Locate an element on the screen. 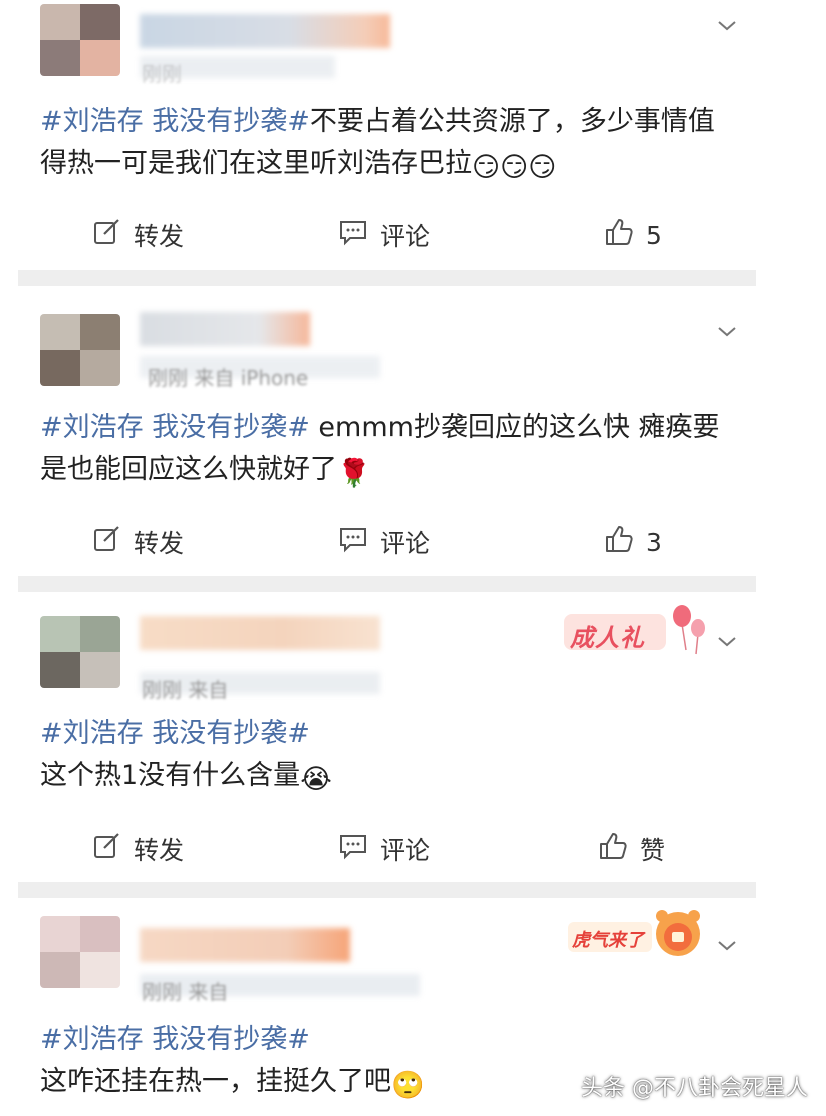  post-text: 这咋还挂在热一，挂挺久了吧 is located at coordinates (215, 1081).